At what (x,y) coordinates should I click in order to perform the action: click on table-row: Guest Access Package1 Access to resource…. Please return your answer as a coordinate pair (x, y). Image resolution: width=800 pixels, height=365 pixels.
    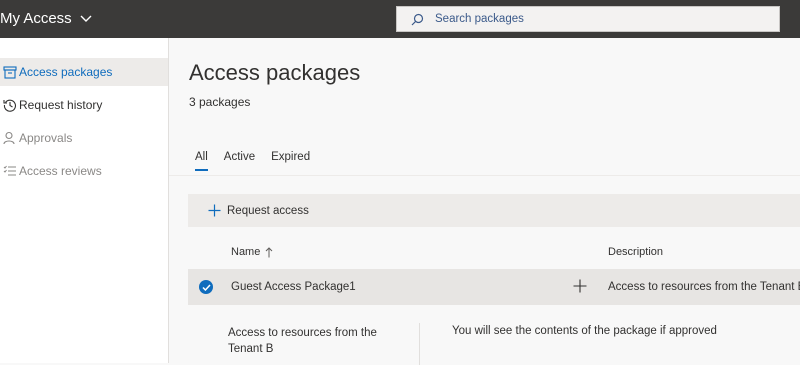
    Looking at the image, I should click on (494, 287).